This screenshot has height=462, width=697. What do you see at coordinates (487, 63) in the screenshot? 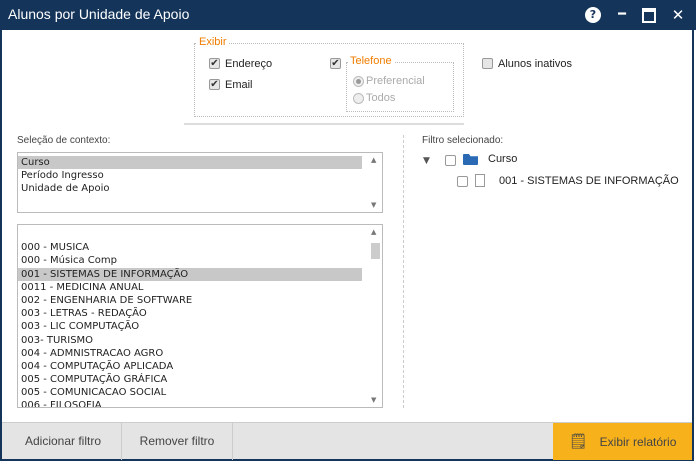
I see `alunos-inativos-checkbox` at bounding box center [487, 63].